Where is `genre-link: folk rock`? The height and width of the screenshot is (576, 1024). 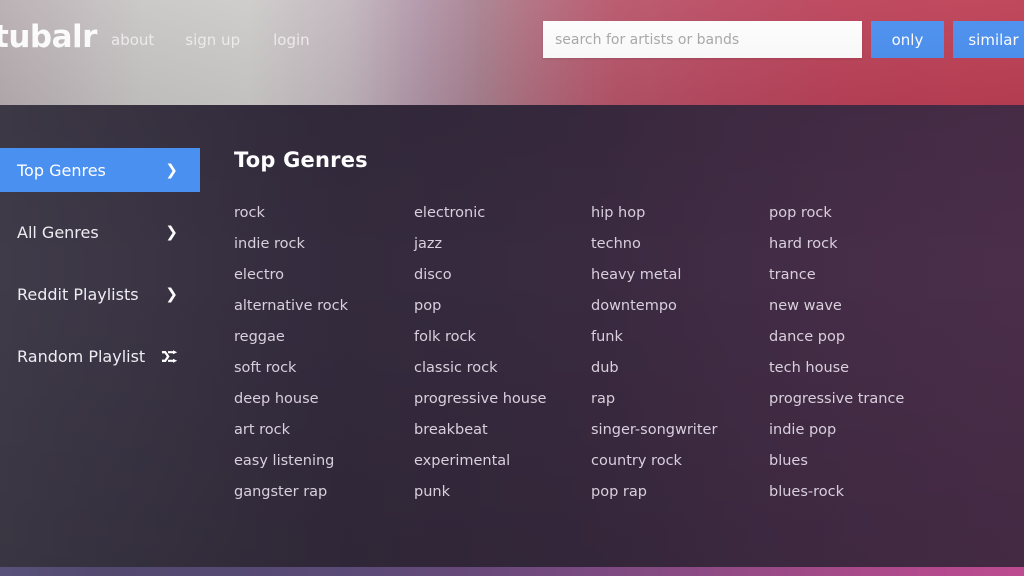 genre-link: folk rock is located at coordinates (502, 337).